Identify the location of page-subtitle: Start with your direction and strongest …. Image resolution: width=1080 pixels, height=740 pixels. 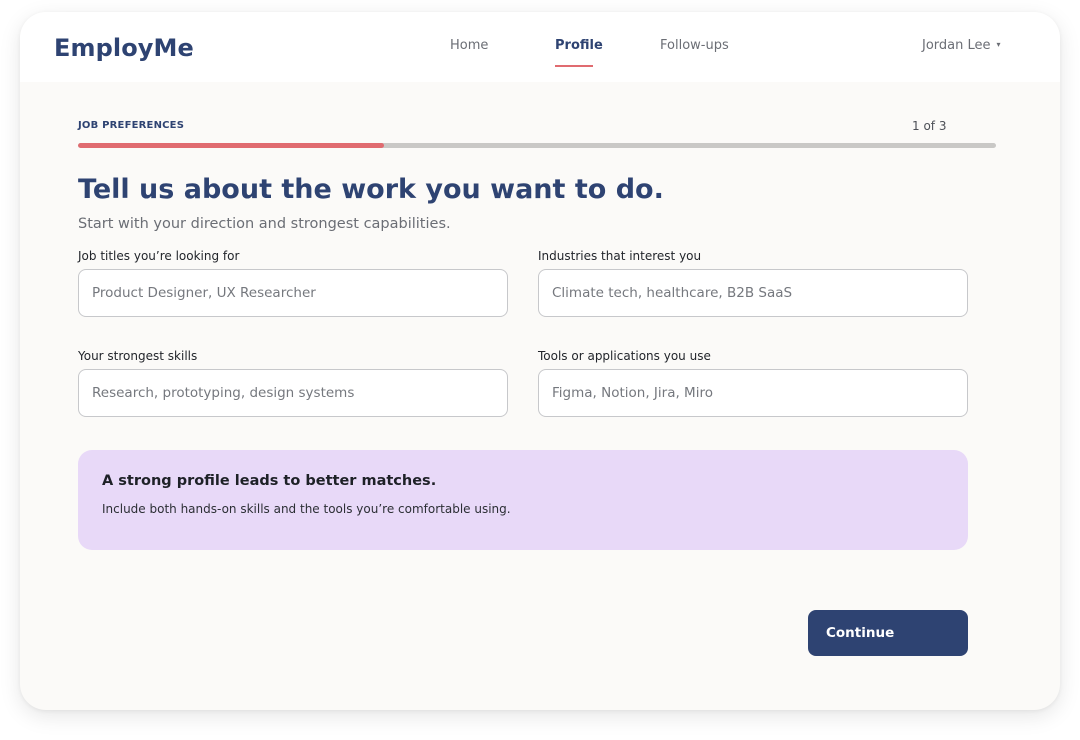
(264, 224).